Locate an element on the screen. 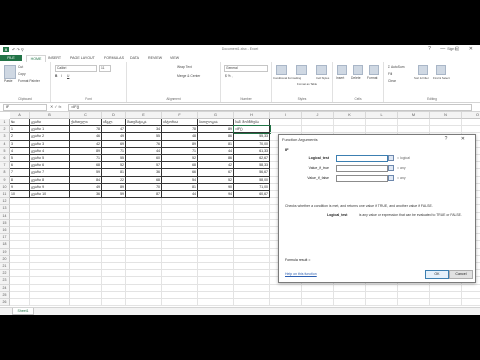 This screenshot has height=360, width=480. table-cell: 67 is located at coordinates (216, 173).